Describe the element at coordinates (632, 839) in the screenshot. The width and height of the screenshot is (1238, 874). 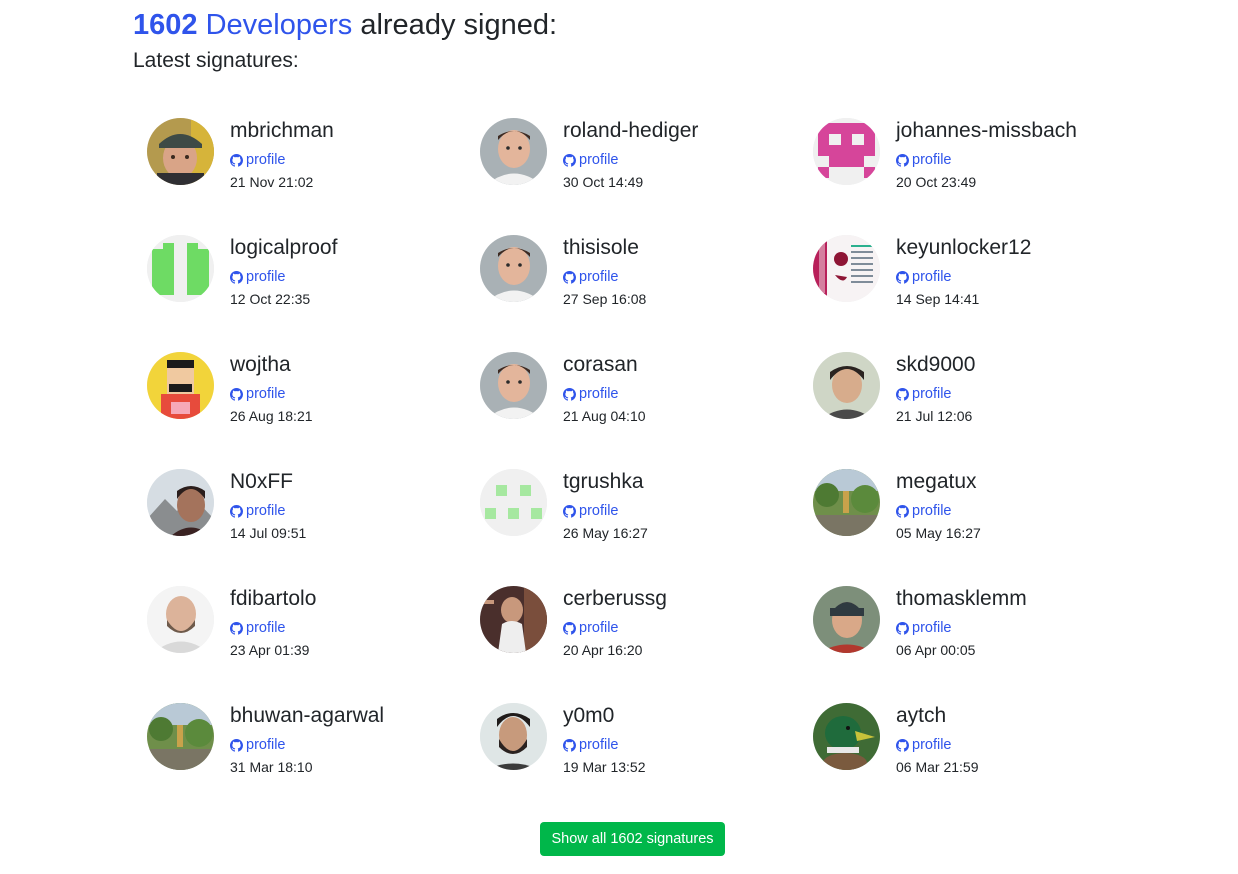
I see `show-all-signatures-button: Show all 1602 signatures` at that location.